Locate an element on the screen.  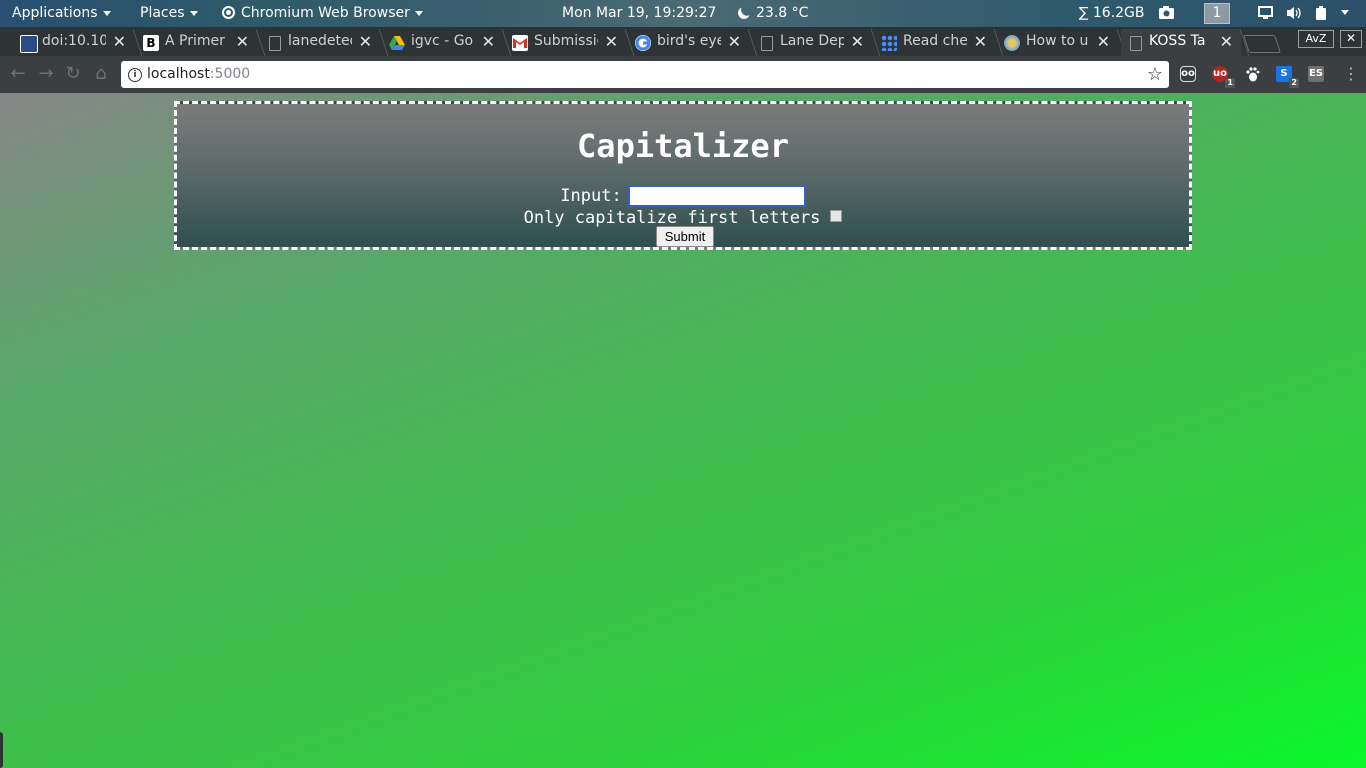
tab-title: doi:10.10 is located at coordinates (74, 41).